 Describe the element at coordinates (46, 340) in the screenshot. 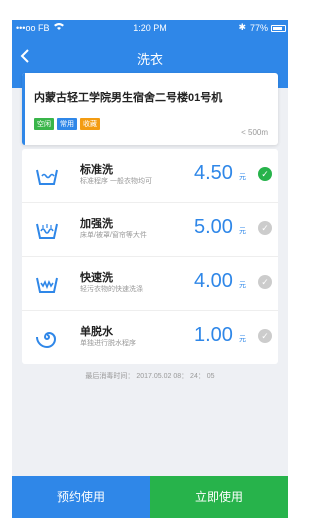

I see `spin-icon` at that location.